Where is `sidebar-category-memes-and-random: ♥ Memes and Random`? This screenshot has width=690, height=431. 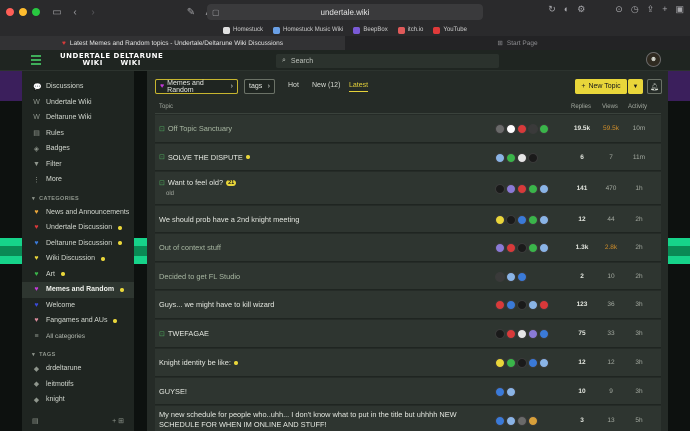 sidebar-category-memes-and-random: ♥ Memes and Random is located at coordinates (78, 290).